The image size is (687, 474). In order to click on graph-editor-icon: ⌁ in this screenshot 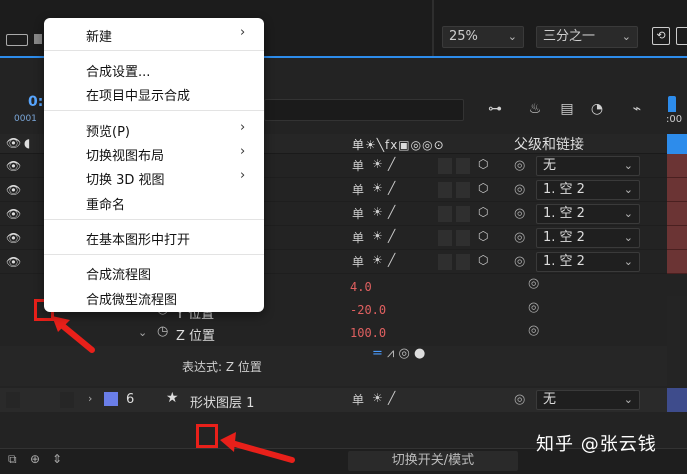, I will do `click(637, 109)`.